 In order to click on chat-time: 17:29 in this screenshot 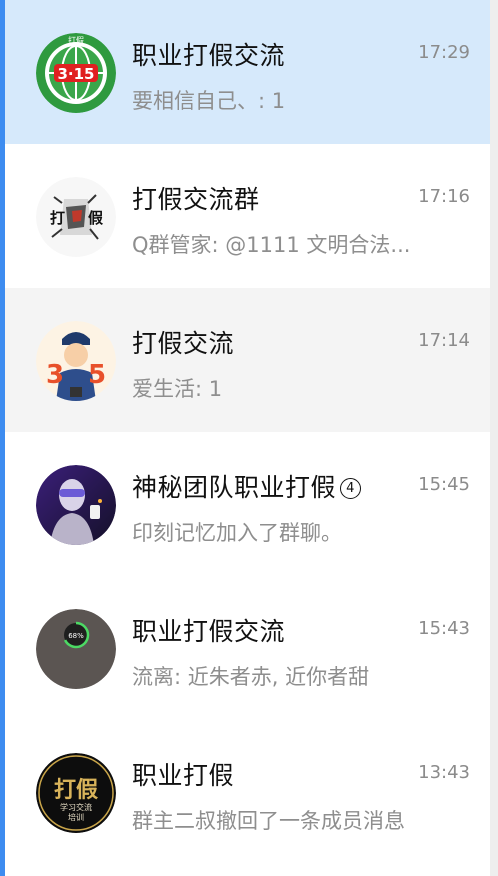, I will do `click(444, 52)`.